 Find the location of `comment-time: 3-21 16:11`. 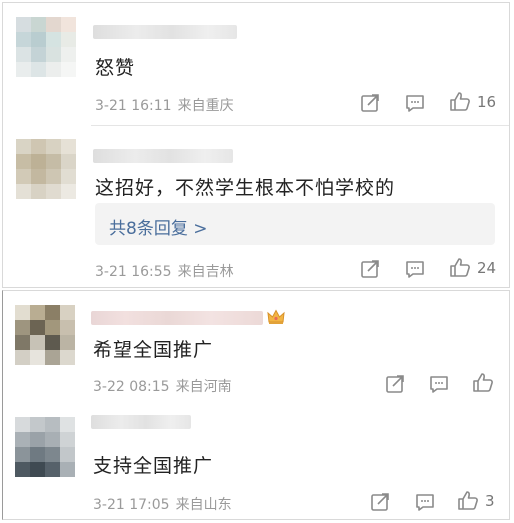

comment-time: 3-21 16:11 is located at coordinates (133, 106).